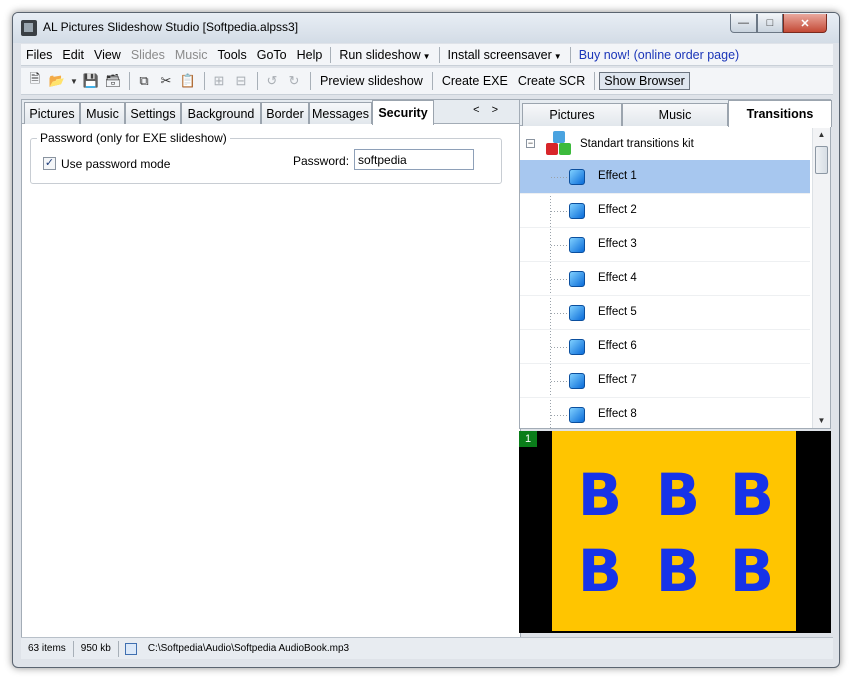 The height and width of the screenshot is (688, 860). I want to click on cubes-icon, so click(559, 144).